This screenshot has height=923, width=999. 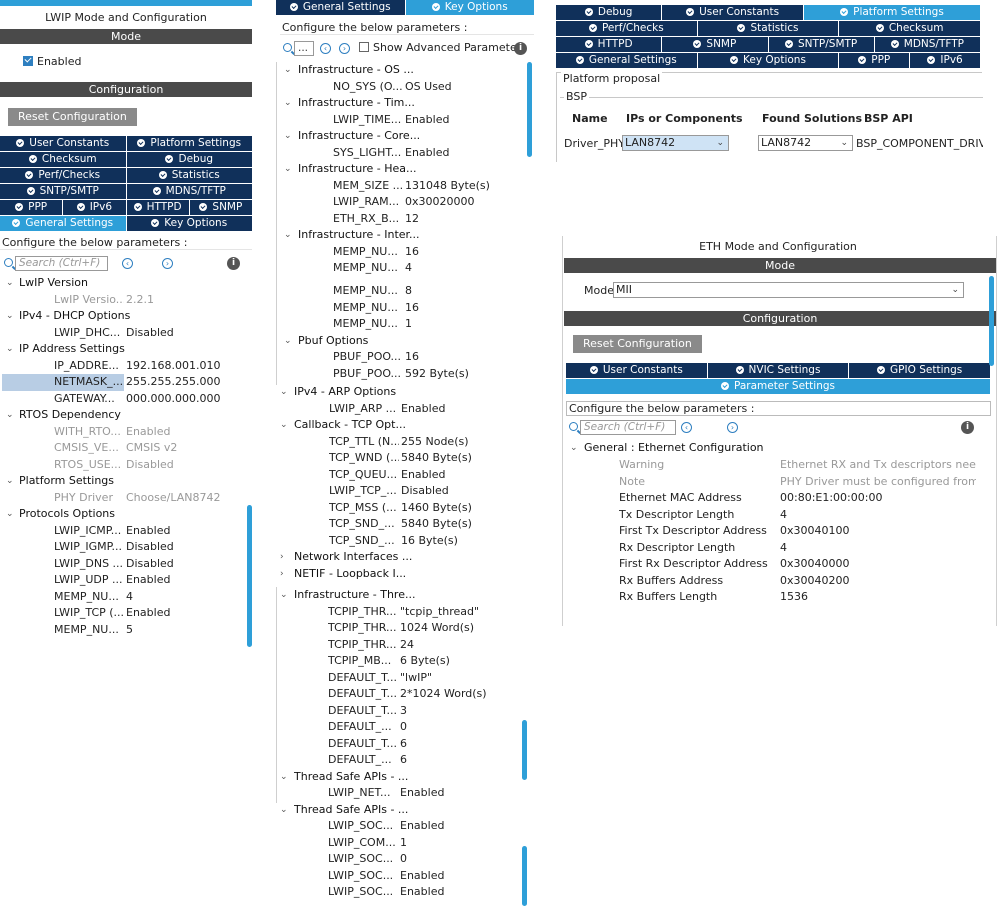 What do you see at coordinates (443, 694) in the screenshot?
I see `param-value: 2*1024 Word(s)` at bounding box center [443, 694].